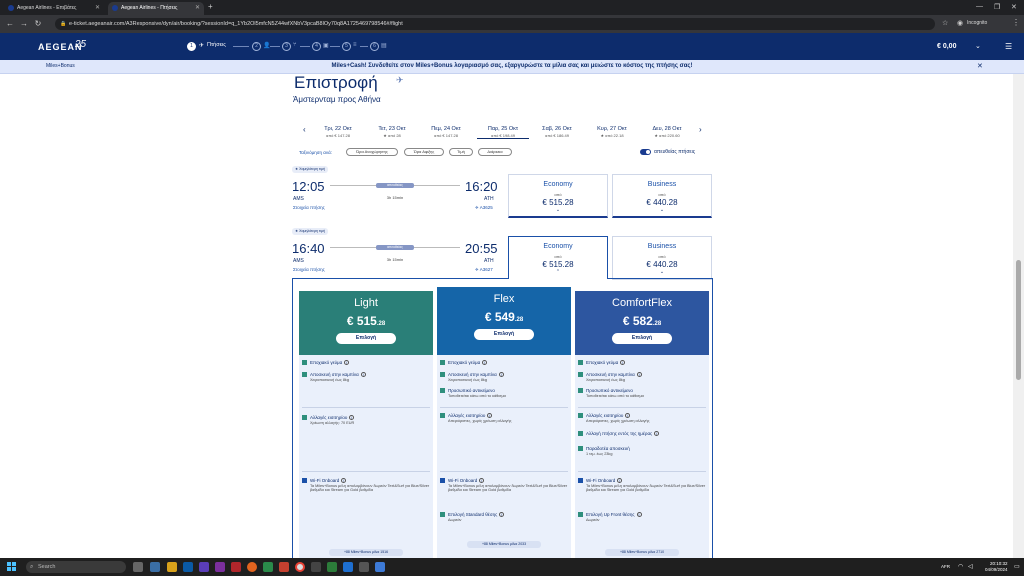  Describe the element at coordinates (220, 567) in the screenshot. I see `onenote-icon` at that location.